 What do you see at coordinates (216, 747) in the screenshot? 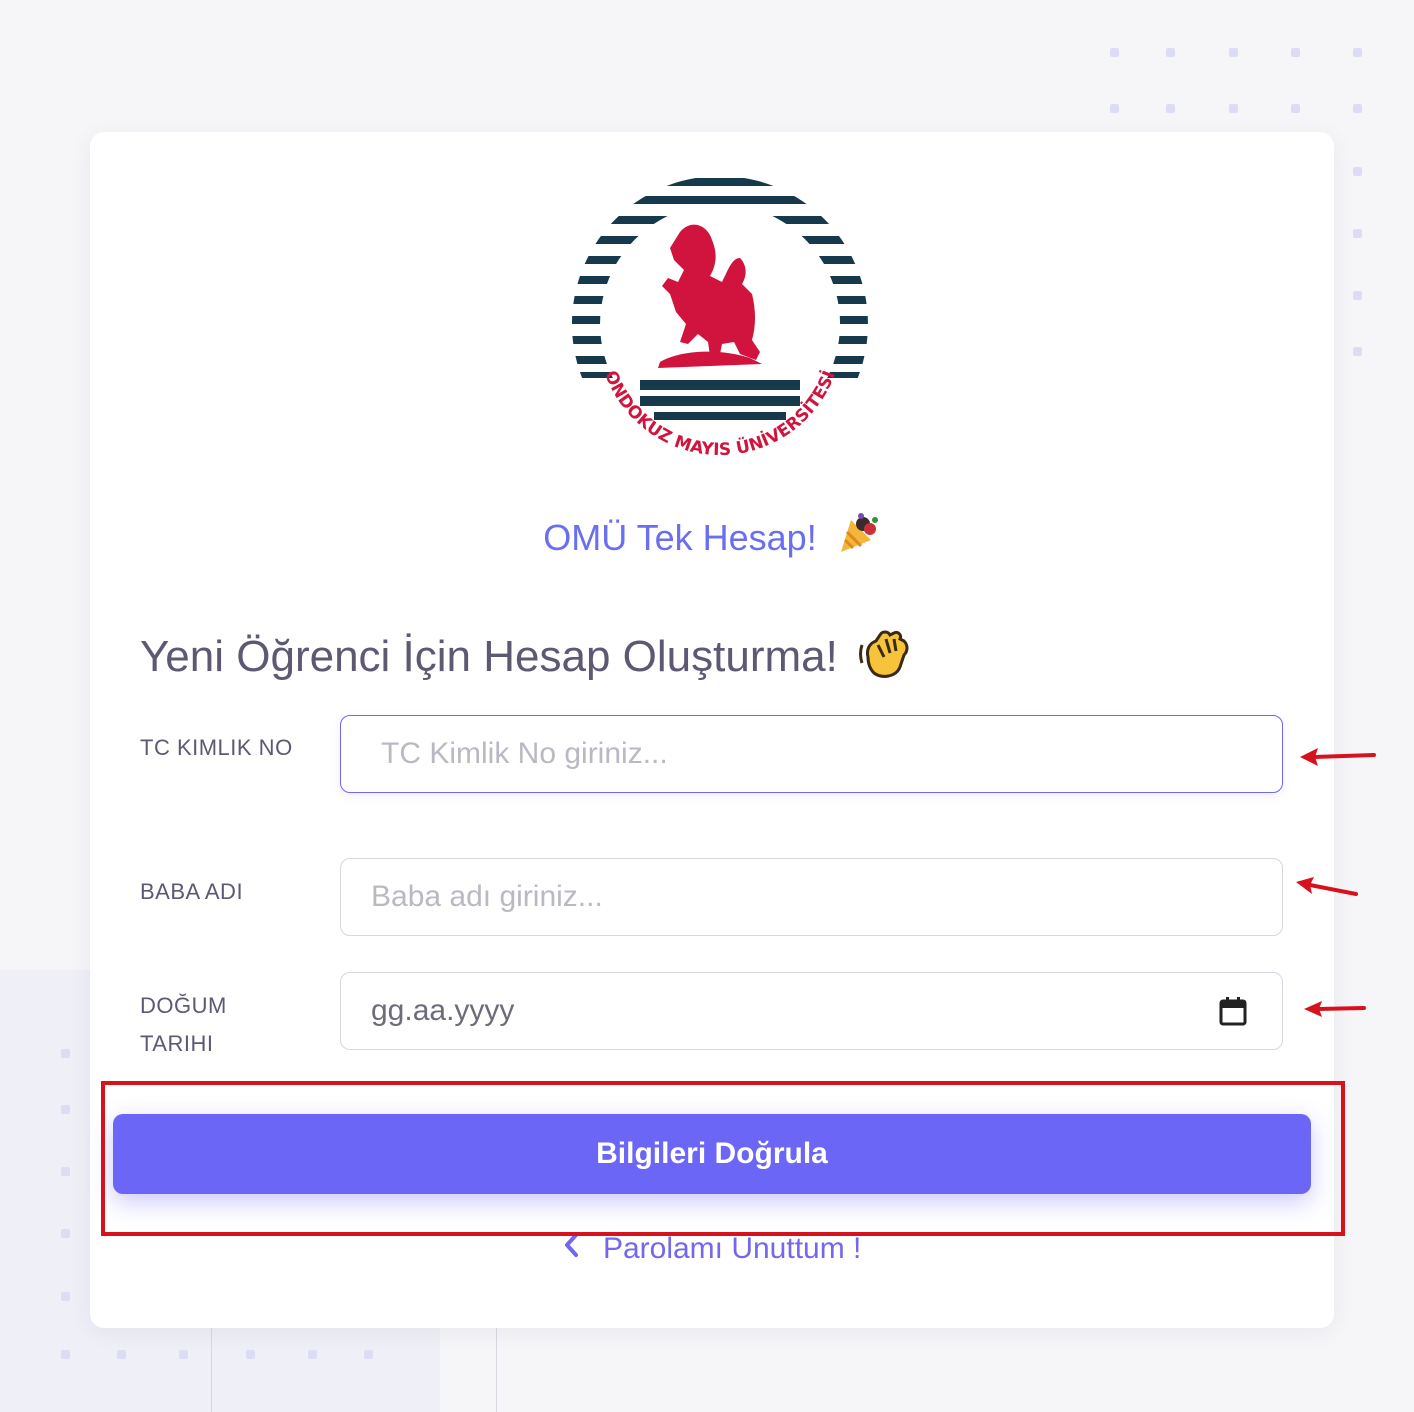
I see `tc-label: TC KIMLIK NO` at bounding box center [216, 747].